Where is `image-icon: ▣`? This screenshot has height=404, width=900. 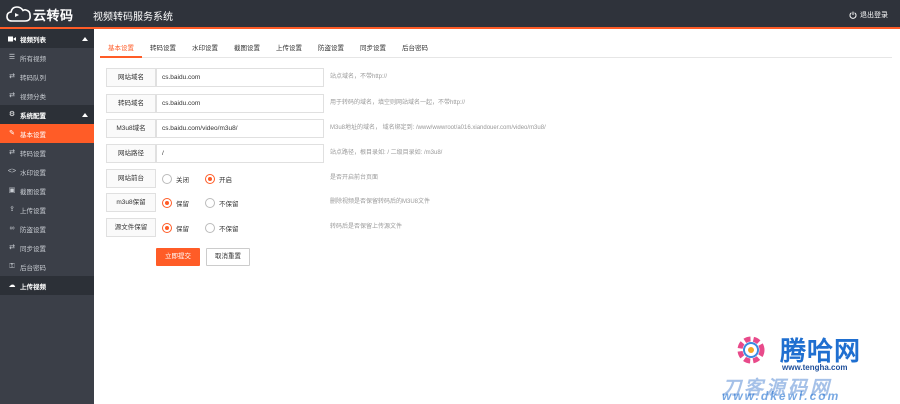 image-icon: ▣ is located at coordinates (12, 190).